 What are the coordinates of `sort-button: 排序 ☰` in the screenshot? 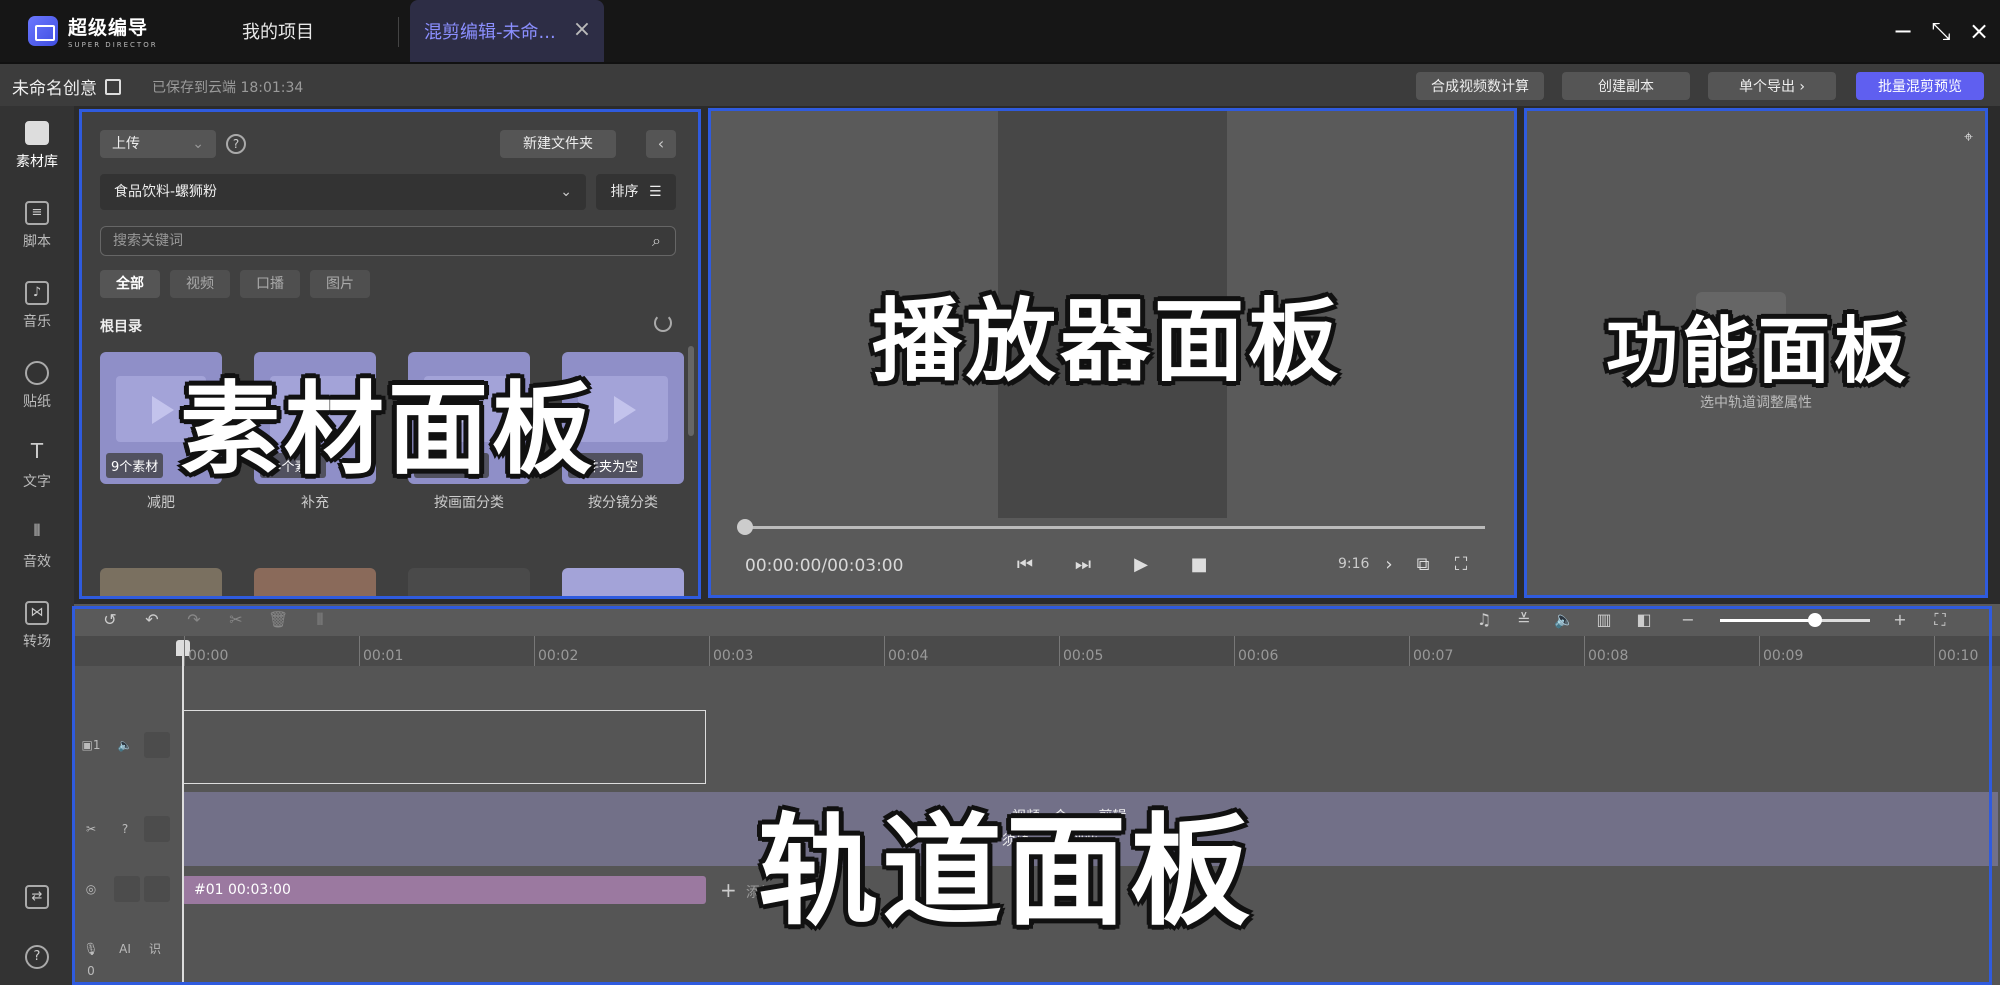 It's located at (636, 192).